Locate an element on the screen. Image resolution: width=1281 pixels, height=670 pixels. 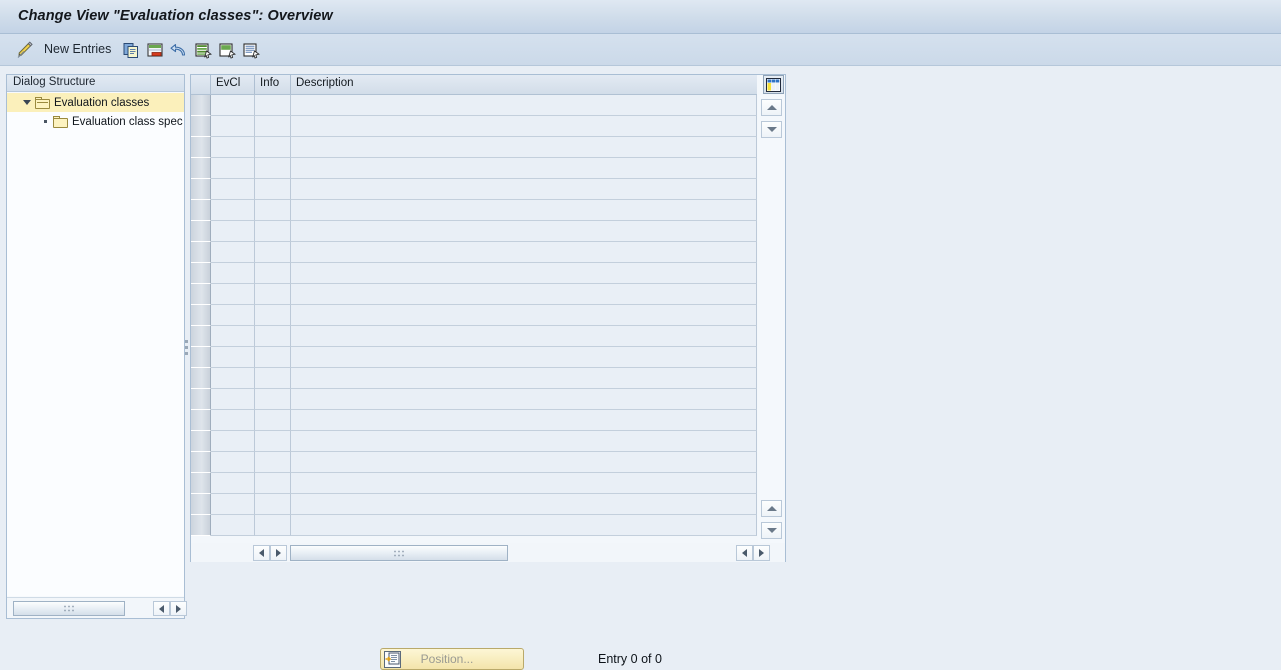
tree-item-evaluation-class-spec: Evaluation class spec is located at coordinates (95, 121).